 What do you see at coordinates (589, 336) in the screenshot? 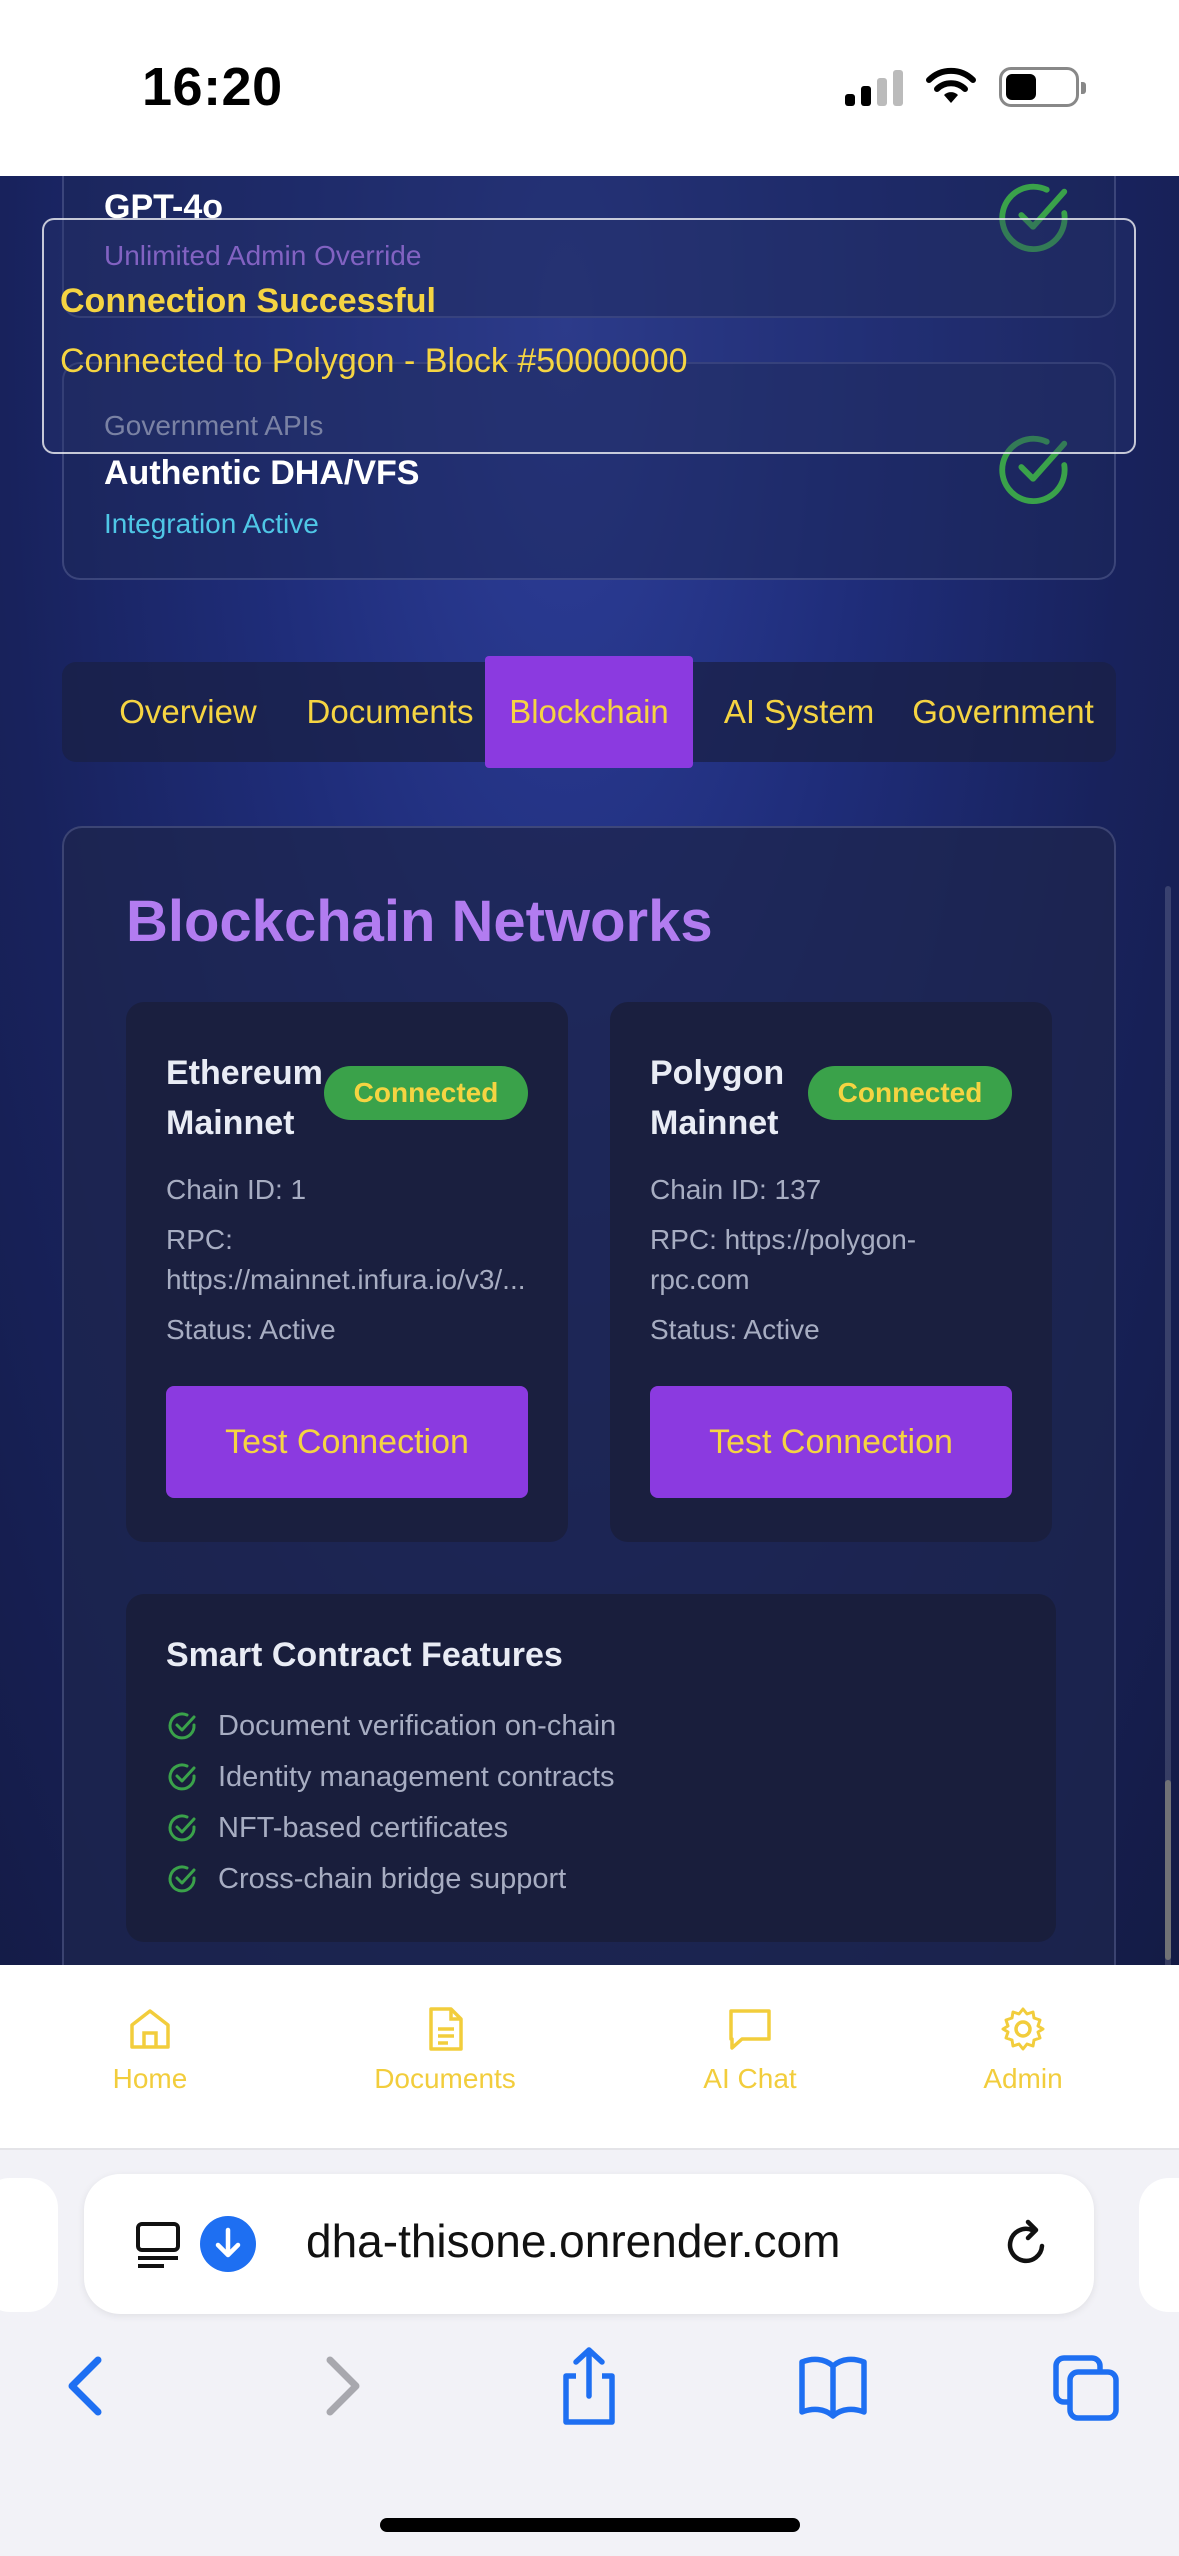
I see `connection-toast` at bounding box center [589, 336].